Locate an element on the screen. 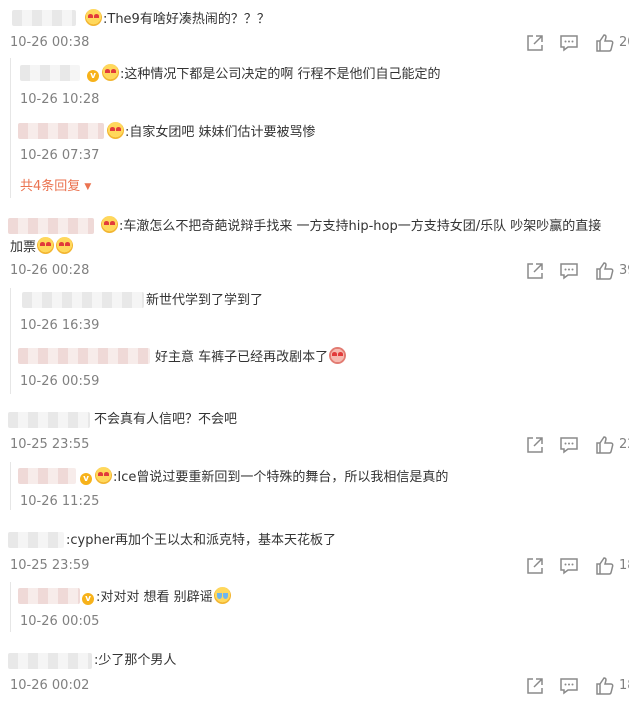 The image size is (629, 701). caret-down-icon: ▼ is located at coordinates (88, 187).